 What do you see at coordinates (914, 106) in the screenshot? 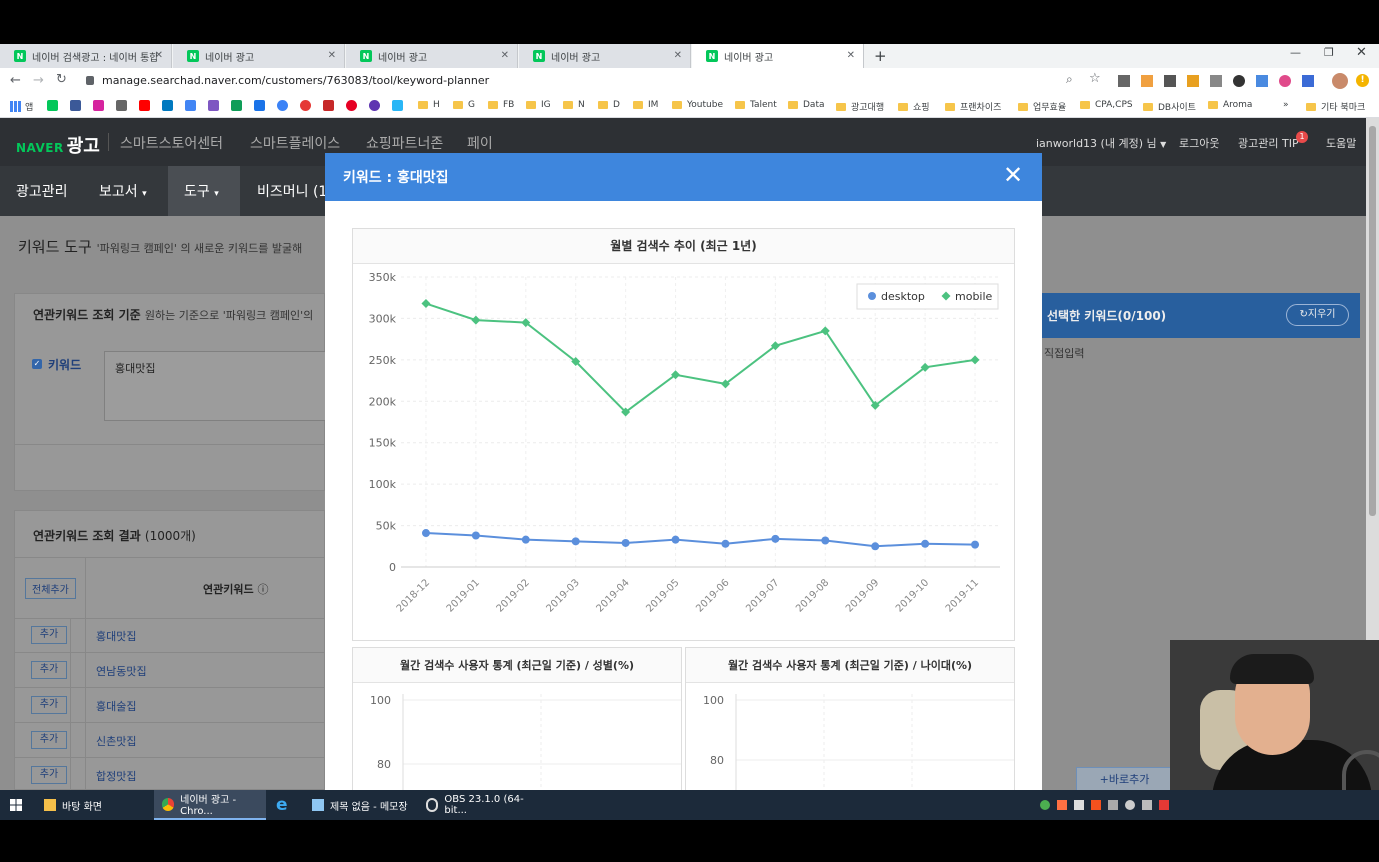
I see `bookmark-folder: 쇼핑` at bounding box center [914, 106].